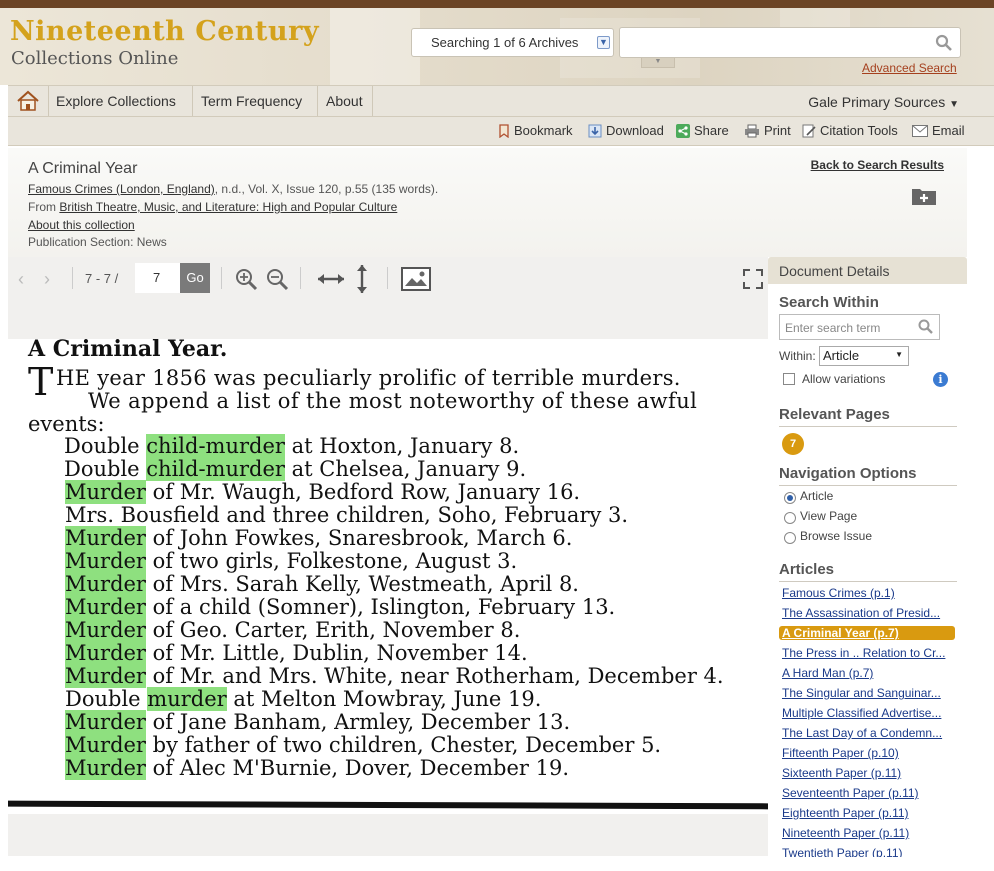 The width and height of the screenshot is (994, 871). I want to click on advanced-search-link: Advanced Search, so click(909, 68).